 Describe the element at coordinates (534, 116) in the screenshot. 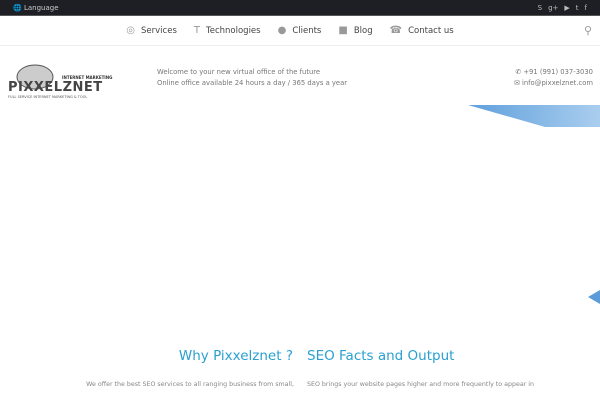

I see `slider-decoration` at that location.